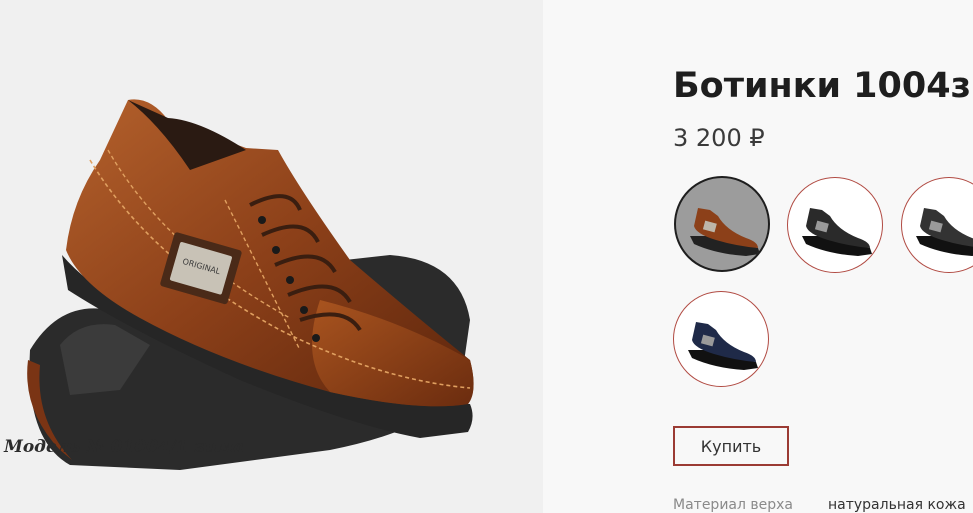 The height and width of the screenshot is (513, 973). I want to click on spec-value-upper-material: натуральная кожа, so click(897, 505).